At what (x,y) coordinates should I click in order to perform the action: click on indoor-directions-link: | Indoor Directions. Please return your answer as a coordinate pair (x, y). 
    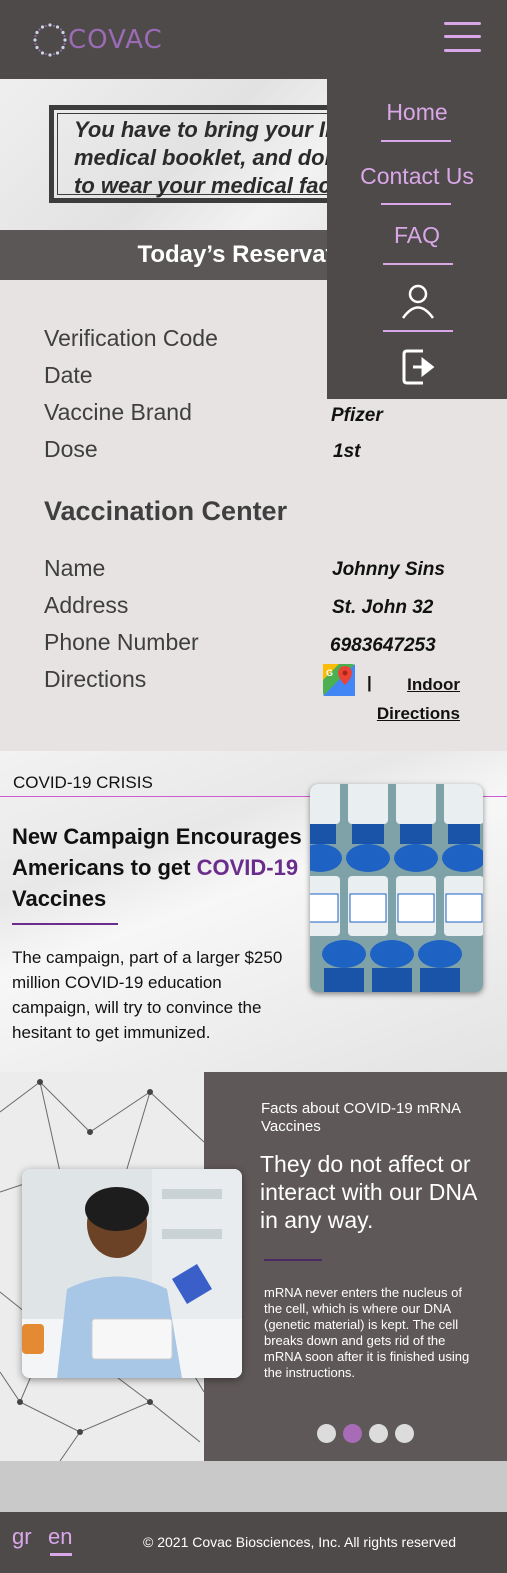
    Looking at the image, I should click on (413, 699).